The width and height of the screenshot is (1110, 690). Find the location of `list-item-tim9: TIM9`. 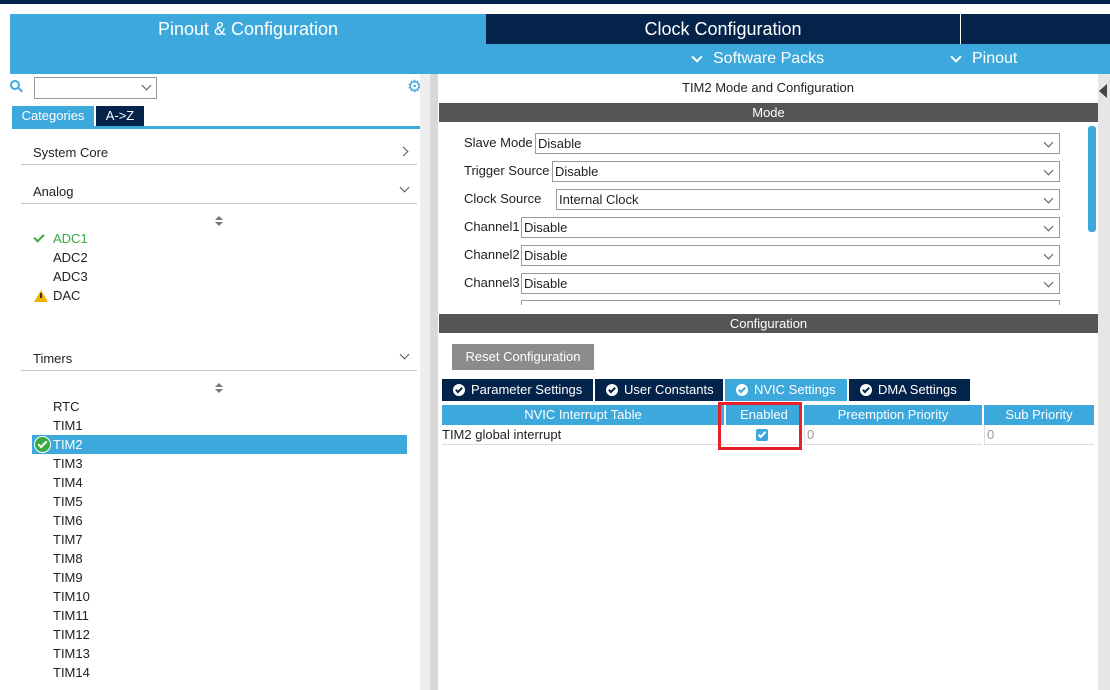

list-item-tim9: TIM9 is located at coordinates (68, 577).